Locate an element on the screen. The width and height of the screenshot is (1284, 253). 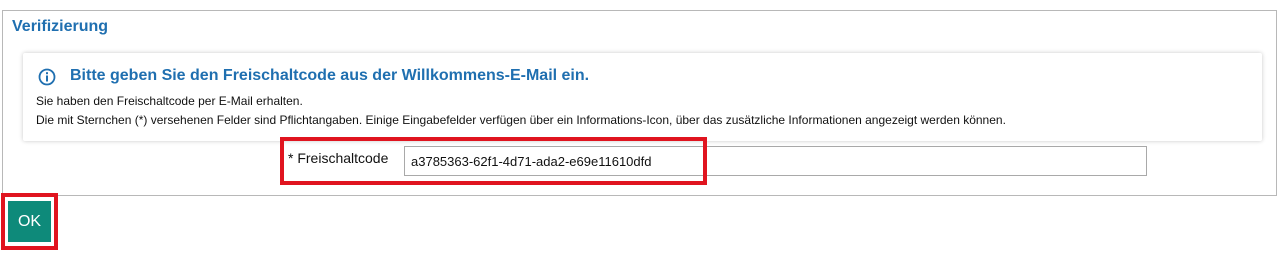
ok-button: OK is located at coordinates (29, 221).